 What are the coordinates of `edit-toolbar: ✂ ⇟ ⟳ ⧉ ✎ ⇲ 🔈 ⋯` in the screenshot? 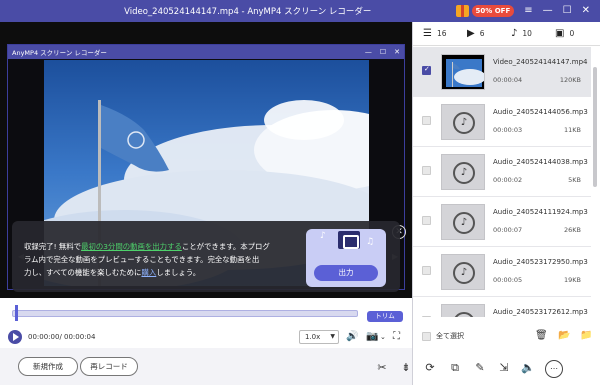 It's located at (488, 370).